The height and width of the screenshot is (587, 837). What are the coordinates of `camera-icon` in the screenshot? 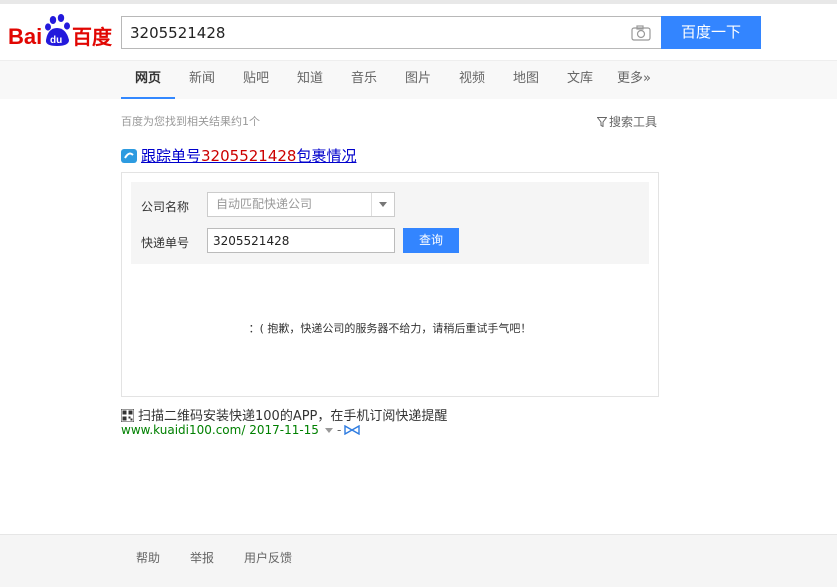 It's located at (641, 33).